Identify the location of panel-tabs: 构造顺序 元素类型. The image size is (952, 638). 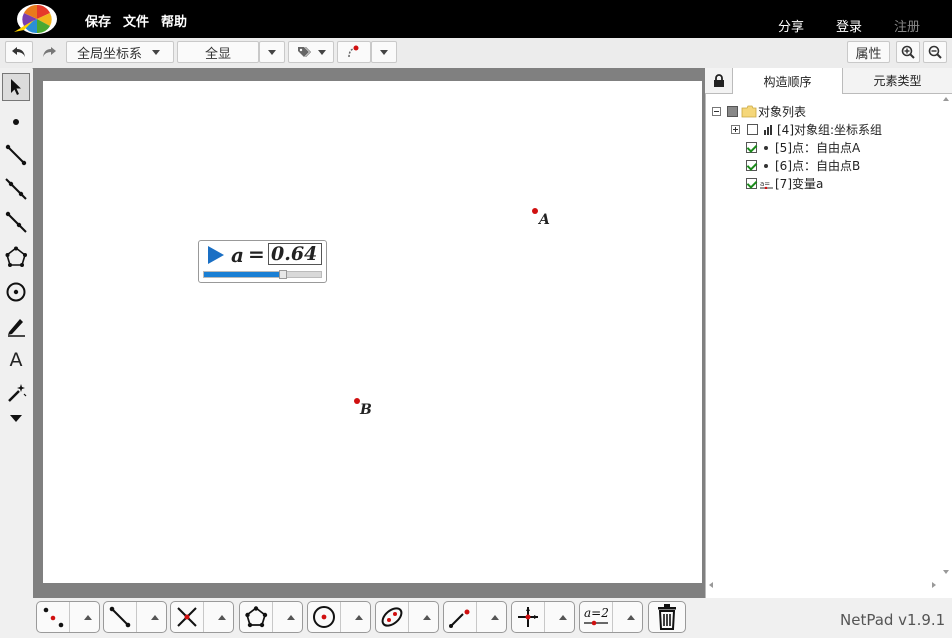
(828, 81).